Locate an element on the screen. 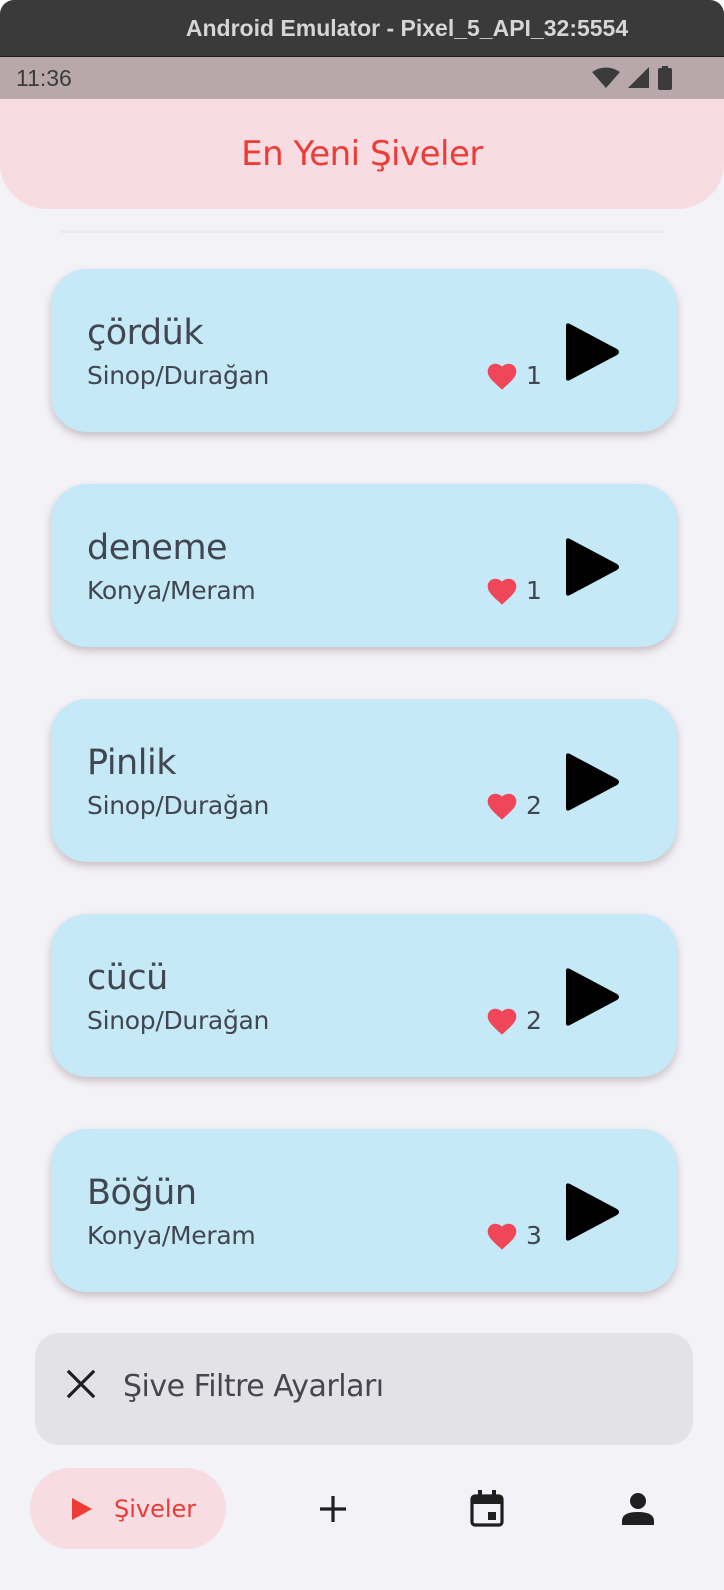 The width and height of the screenshot is (724, 1590). bottom-navigation: Şiveler is located at coordinates (362, 1517).